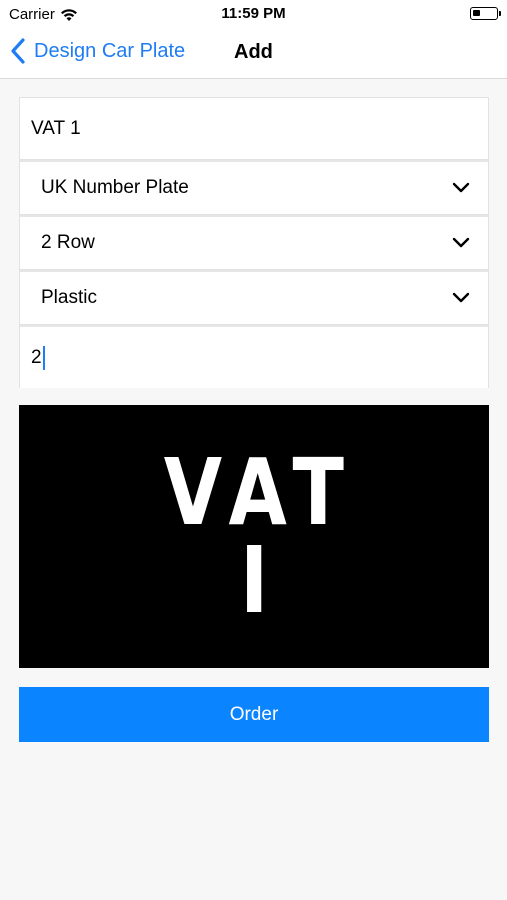  I want to click on order-button: Order, so click(254, 714).